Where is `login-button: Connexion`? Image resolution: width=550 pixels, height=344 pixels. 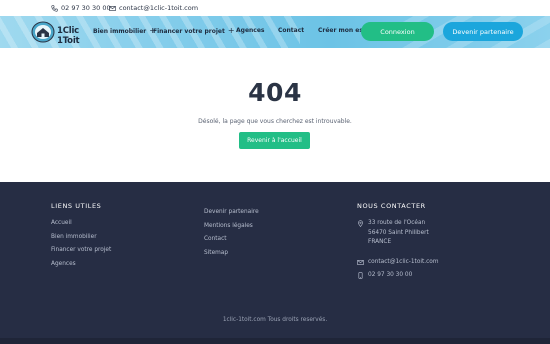
login-button: Connexion is located at coordinates (397, 31).